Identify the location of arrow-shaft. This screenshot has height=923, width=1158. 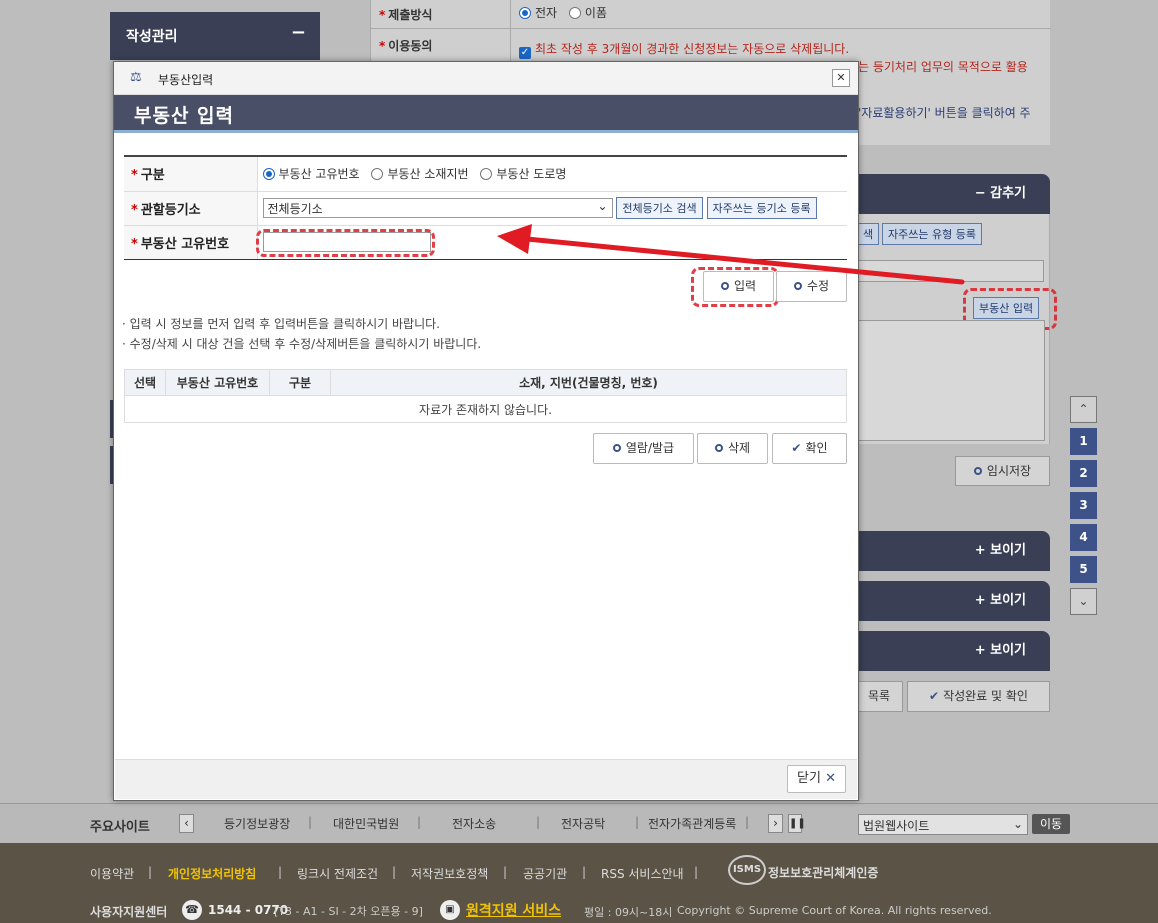
(744, 260).